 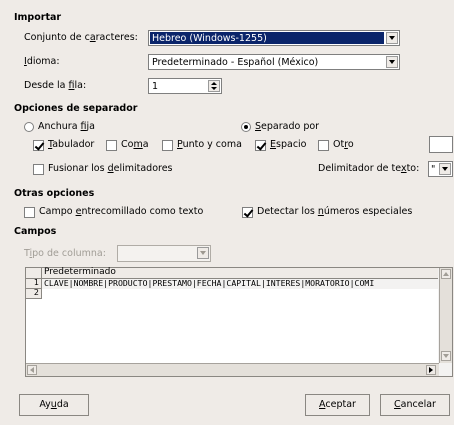 What do you see at coordinates (185, 86) in the screenshot?
I see `from-row-spinner: 1` at bounding box center [185, 86].